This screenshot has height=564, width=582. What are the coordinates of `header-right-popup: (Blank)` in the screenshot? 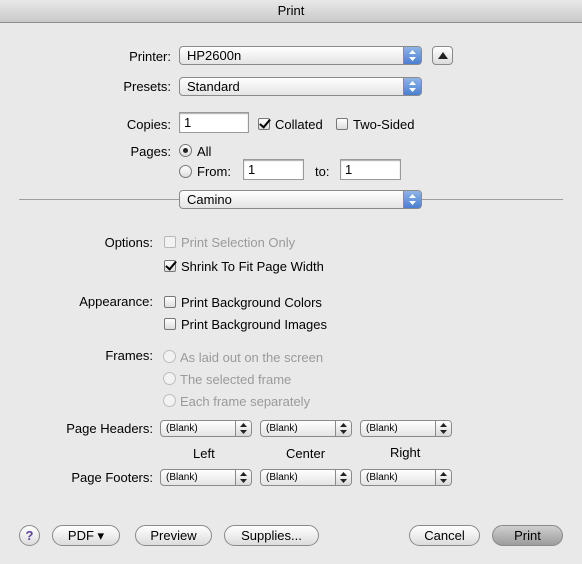 It's located at (406, 428).